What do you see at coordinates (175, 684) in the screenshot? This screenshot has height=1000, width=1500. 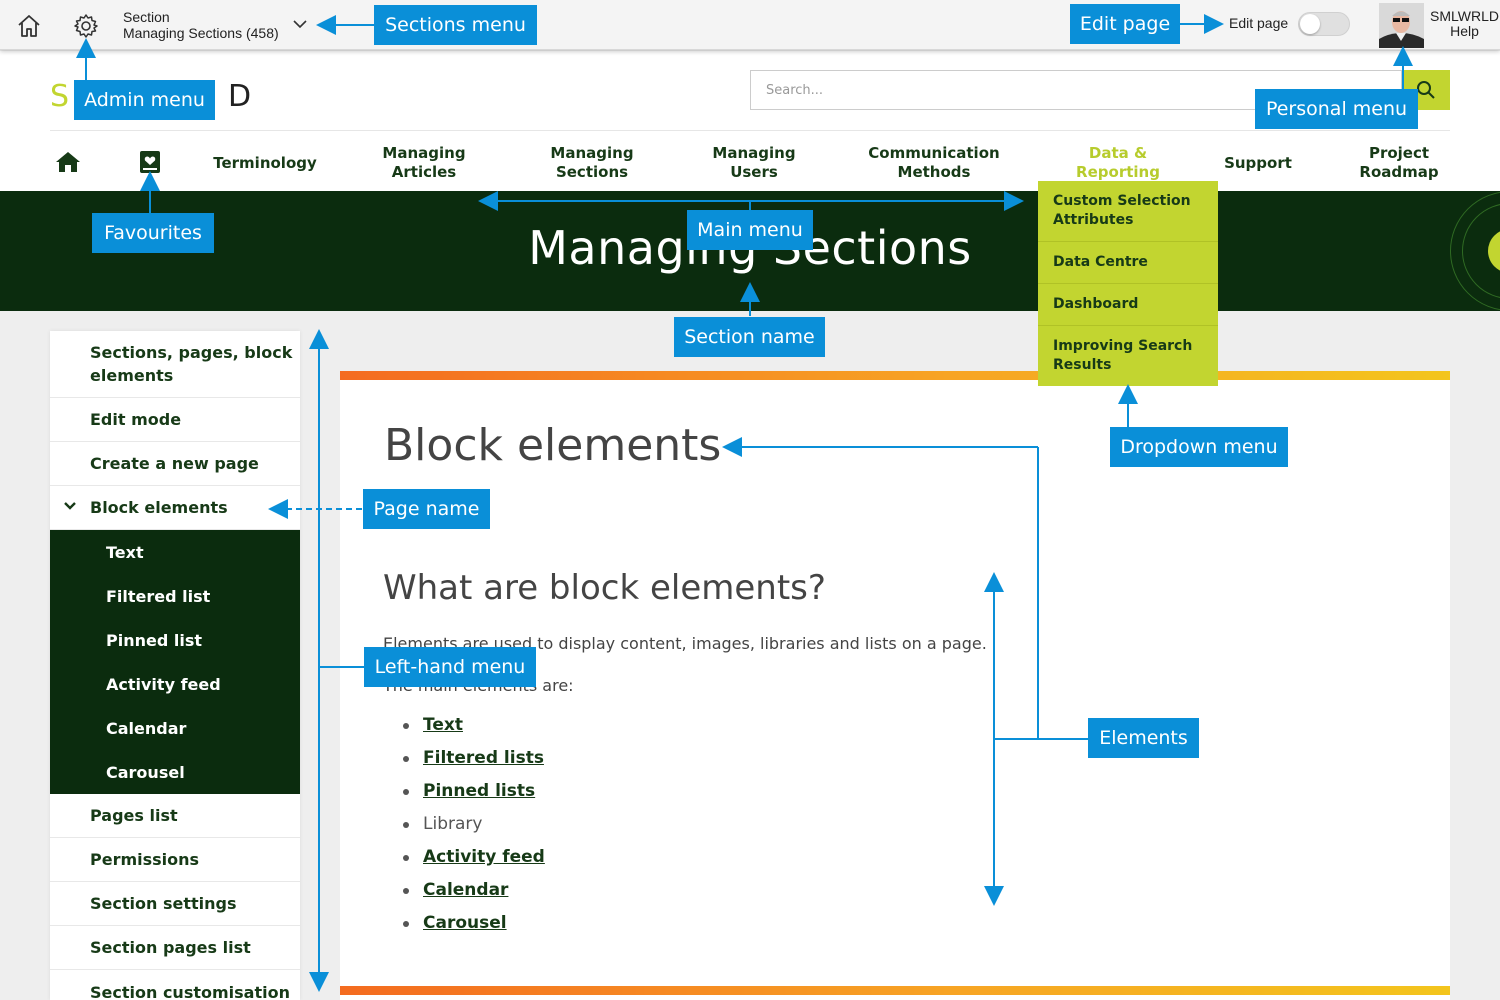 I see `left-submenu-item-activity-feed: Activity feed` at bounding box center [175, 684].